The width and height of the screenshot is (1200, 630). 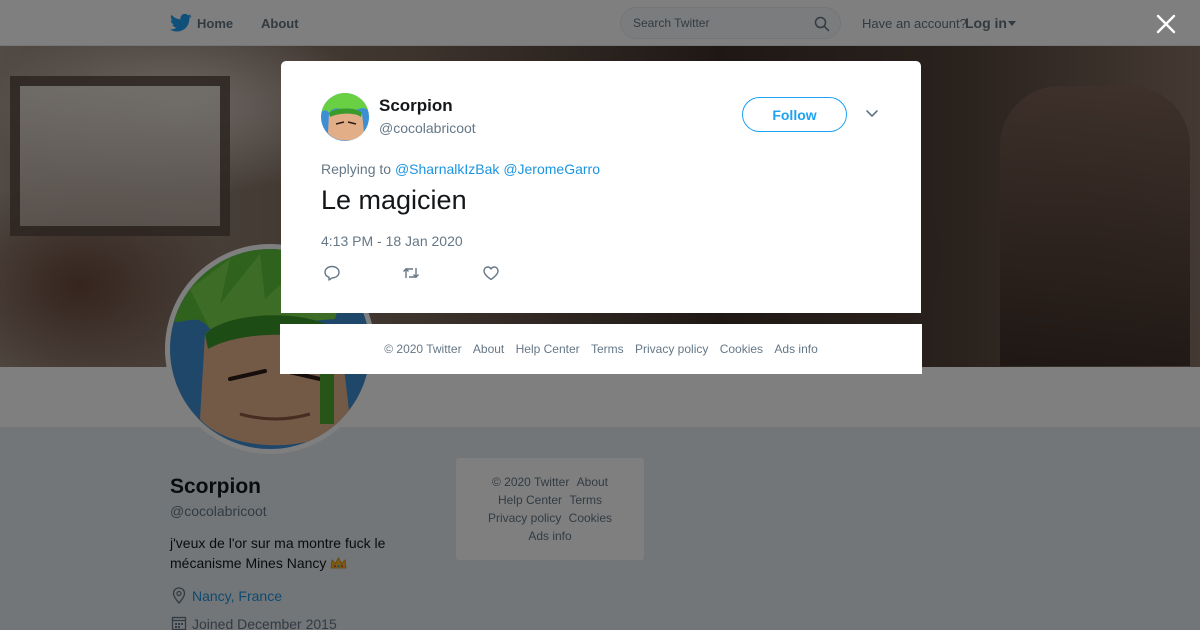 I want to click on modal-footer-copyright: © 2020 Twitter, so click(x=423, y=349).